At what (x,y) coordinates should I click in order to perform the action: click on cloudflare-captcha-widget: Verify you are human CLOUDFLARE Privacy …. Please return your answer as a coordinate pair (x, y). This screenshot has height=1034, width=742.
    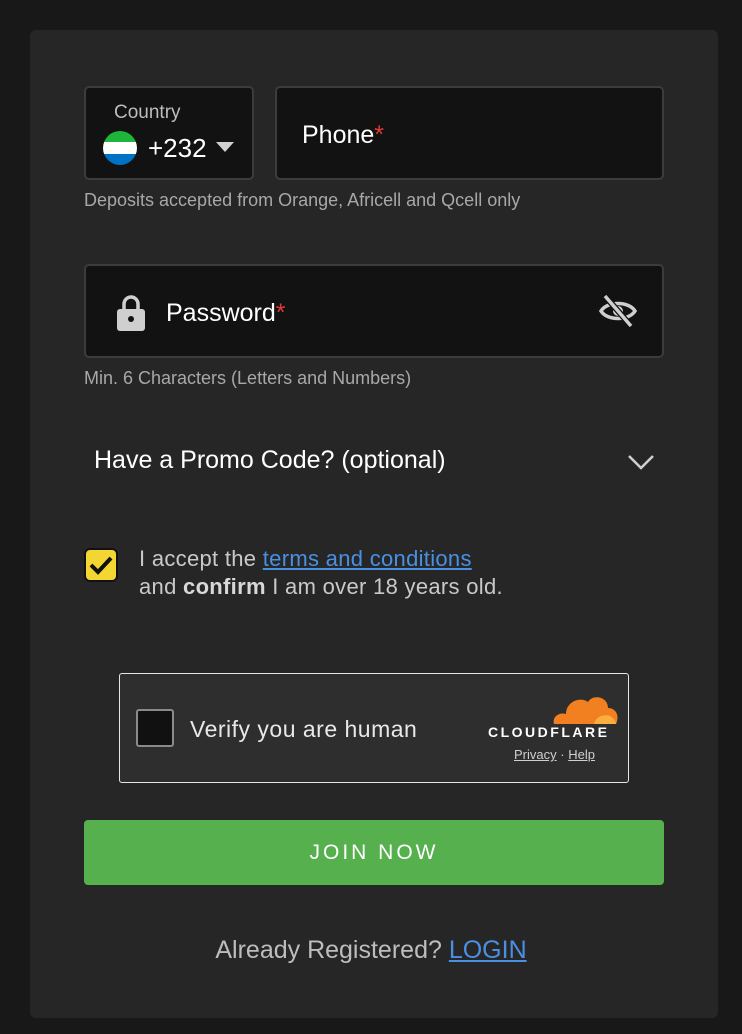
    Looking at the image, I should click on (374, 728).